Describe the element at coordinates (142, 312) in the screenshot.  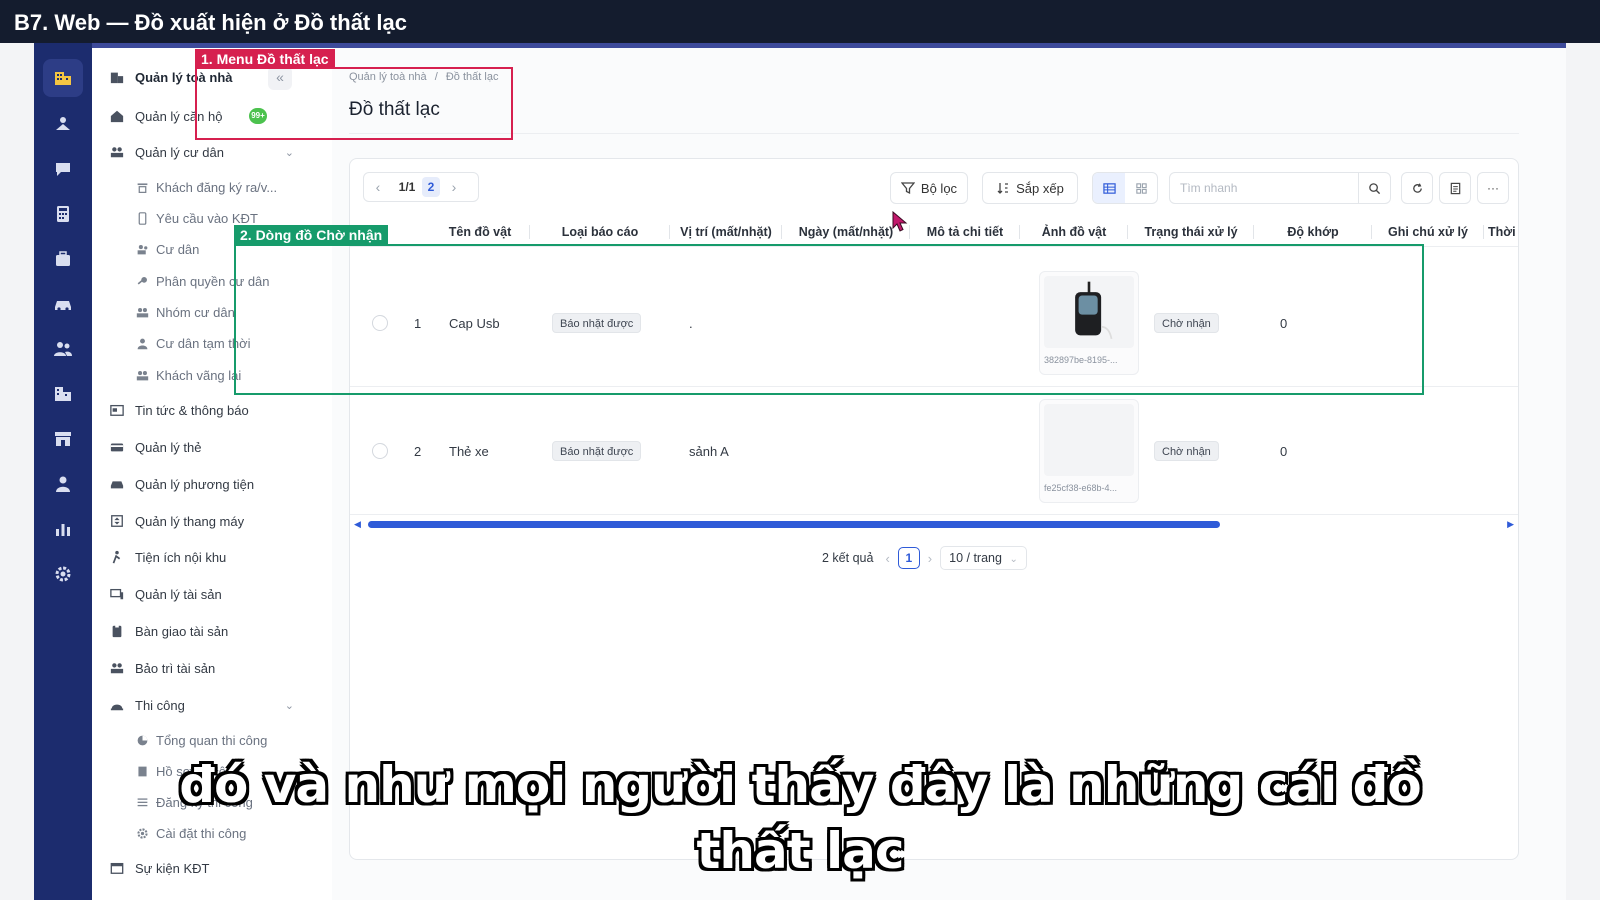
I see `group-icon` at that location.